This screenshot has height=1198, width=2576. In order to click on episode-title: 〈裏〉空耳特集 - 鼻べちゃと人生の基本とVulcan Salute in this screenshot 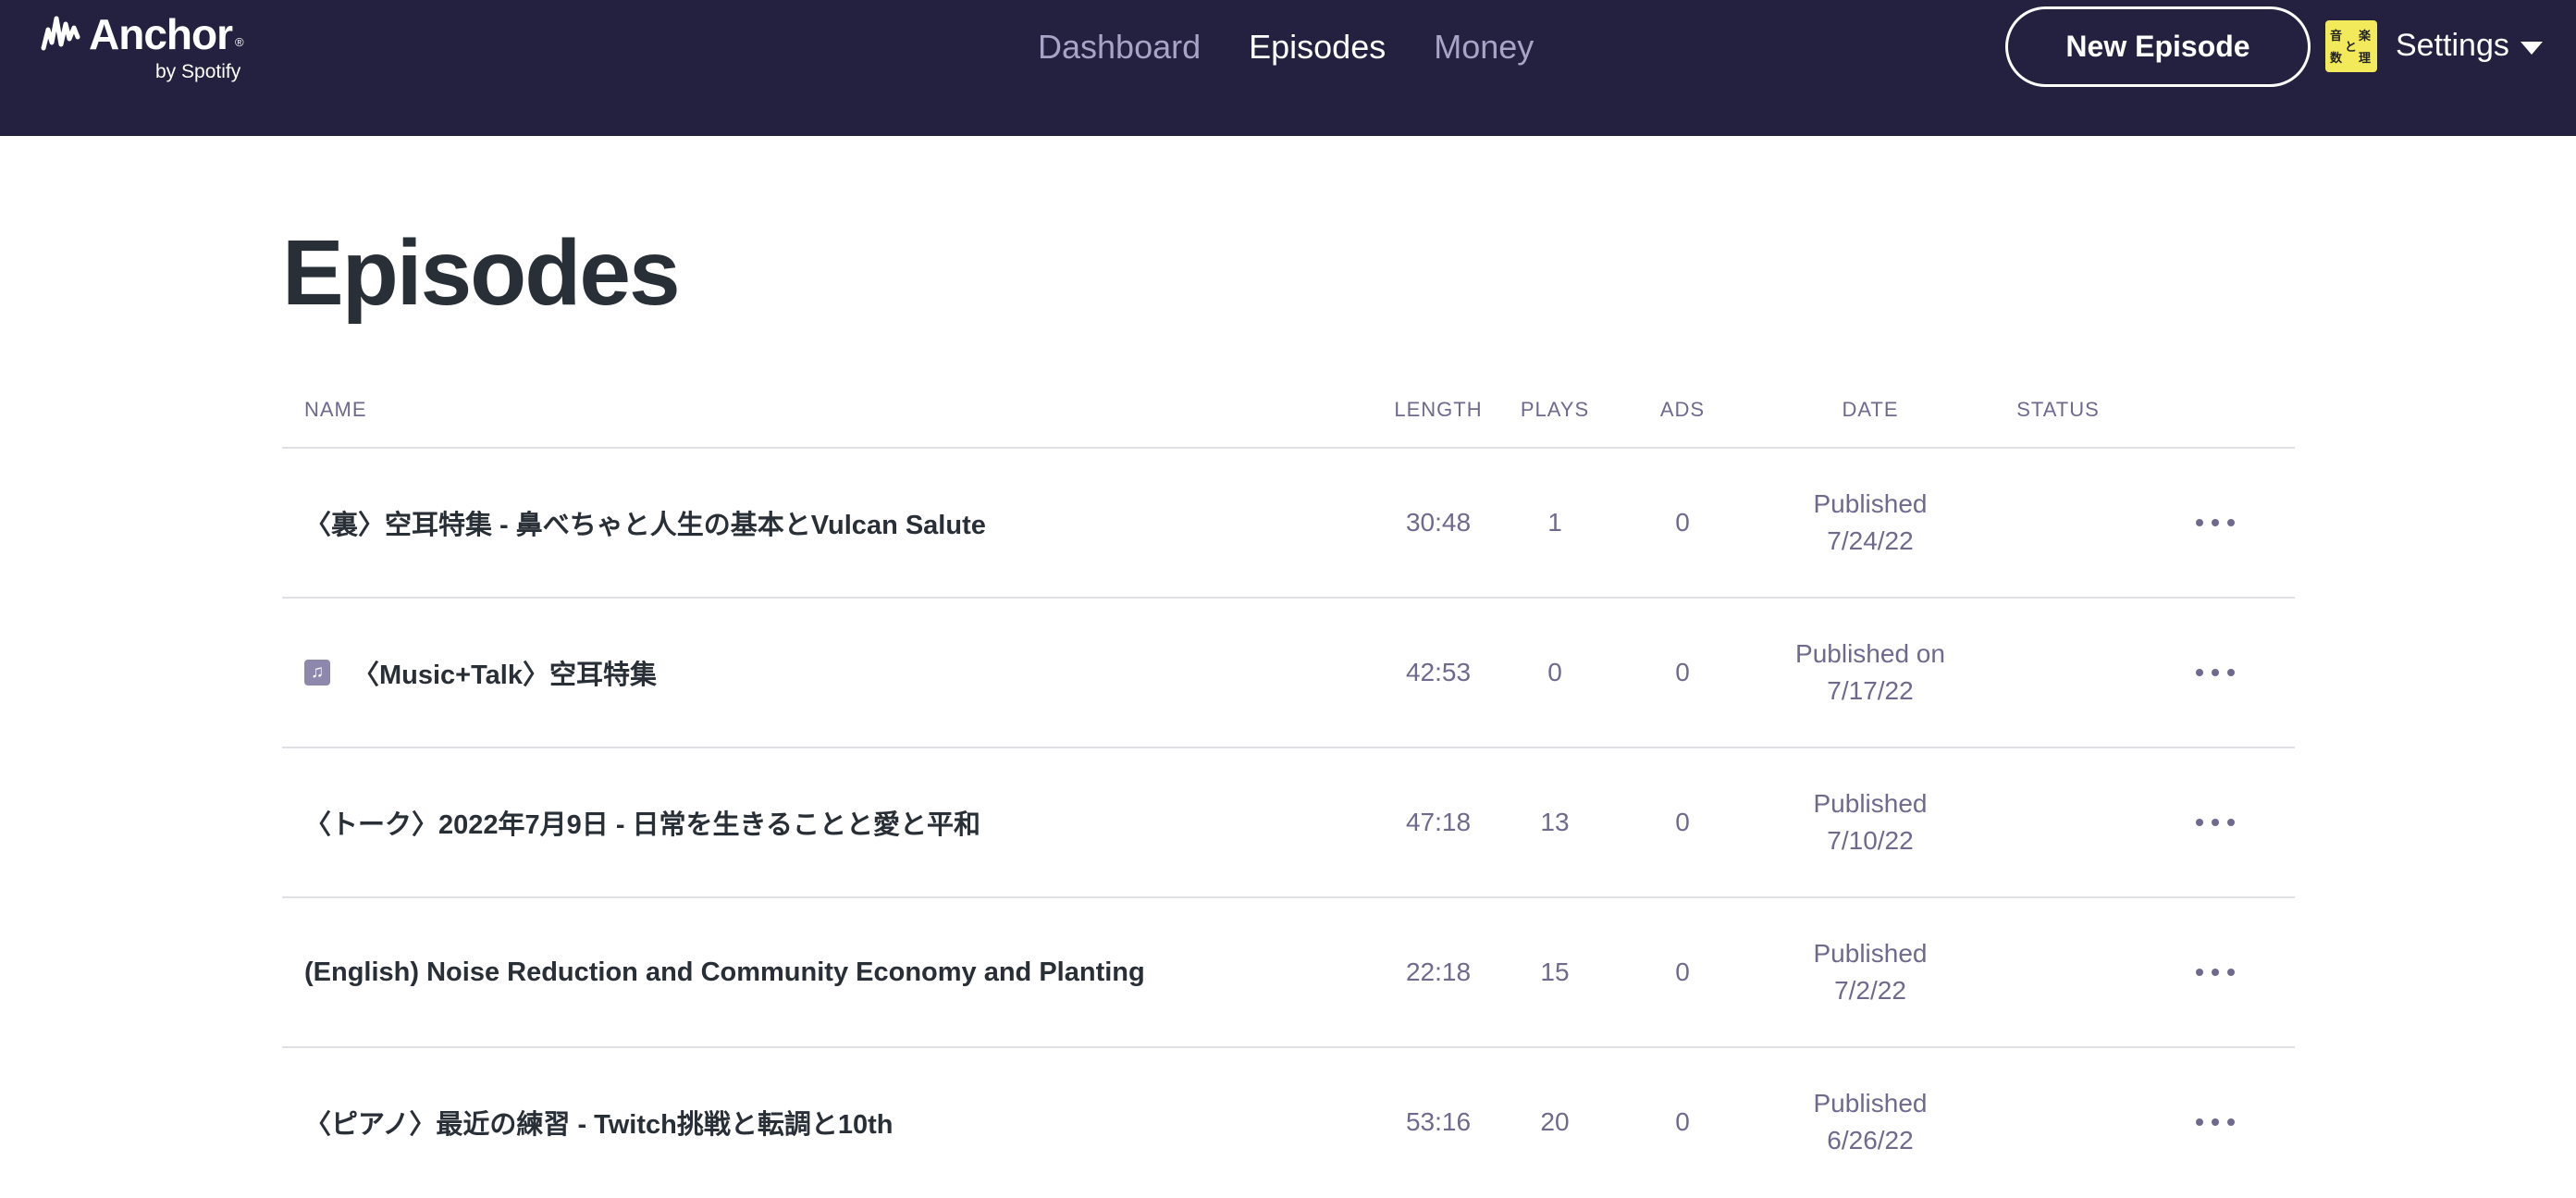, I will do `click(645, 525)`.